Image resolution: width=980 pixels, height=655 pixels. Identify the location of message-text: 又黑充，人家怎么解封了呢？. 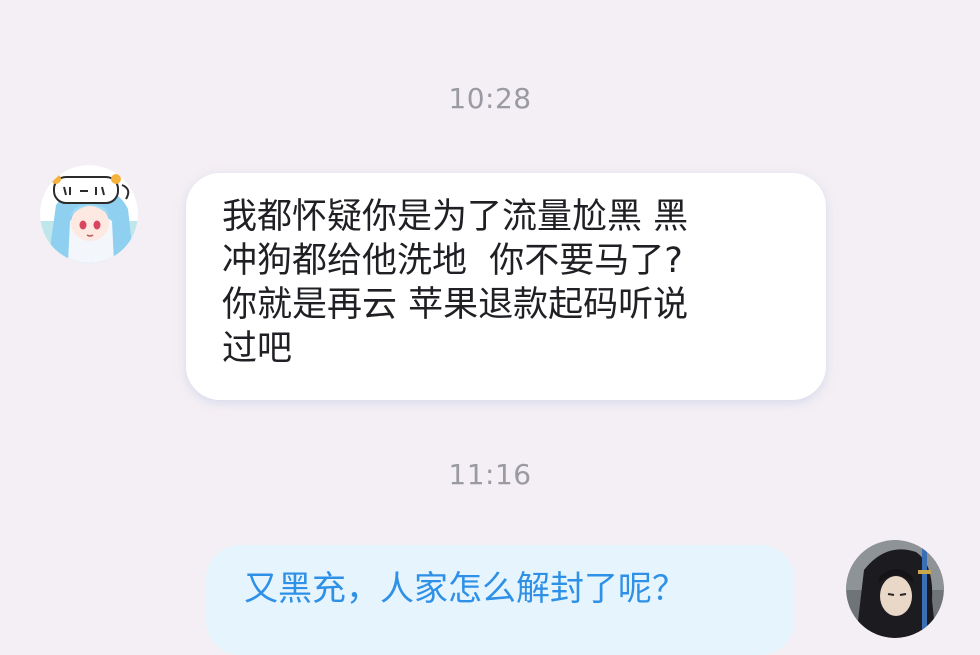
(465, 589).